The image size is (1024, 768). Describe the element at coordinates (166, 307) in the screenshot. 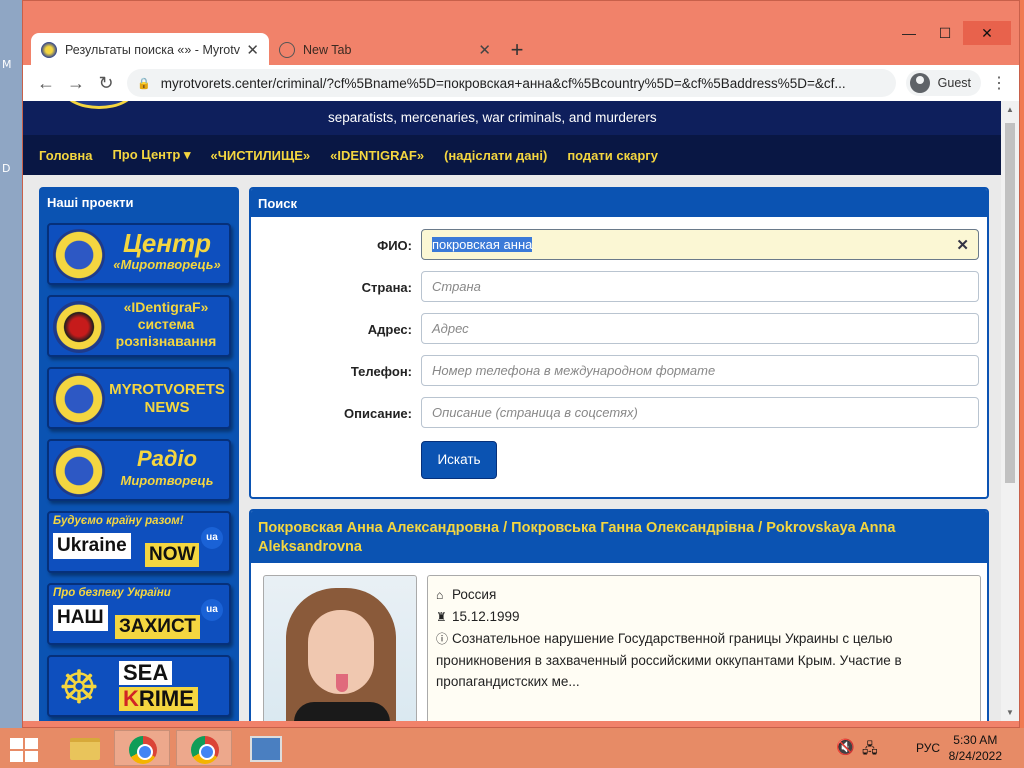

I see `banner-text: «IDentigraF»` at that location.